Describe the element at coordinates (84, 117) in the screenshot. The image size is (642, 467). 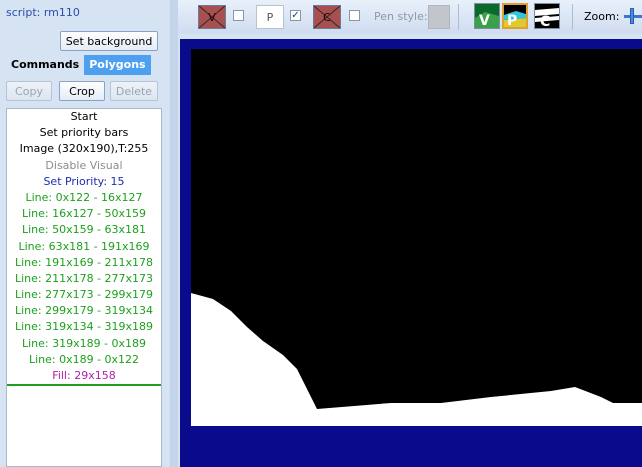
I see `command-list-item: Start` at that location.